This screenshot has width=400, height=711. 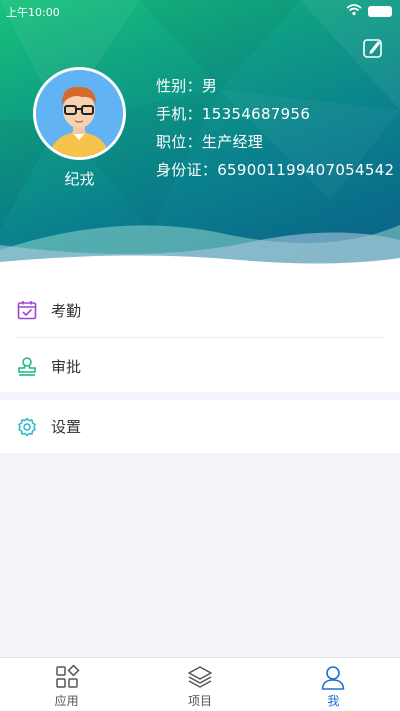 I want to click on phone-row: 手机：15354687956, so click(x=275, y=118).